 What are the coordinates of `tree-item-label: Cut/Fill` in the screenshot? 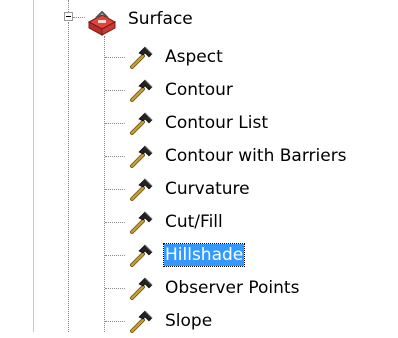 It's located at (194, 222).